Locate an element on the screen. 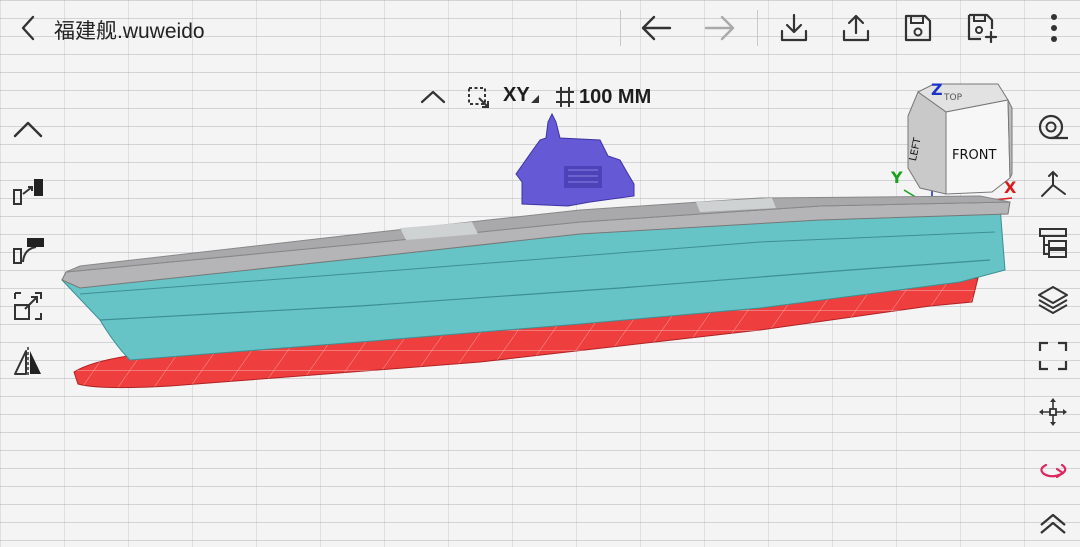 This screenshot has height=547, width=1080. axes-icon is located at coordinates (1053, 184).